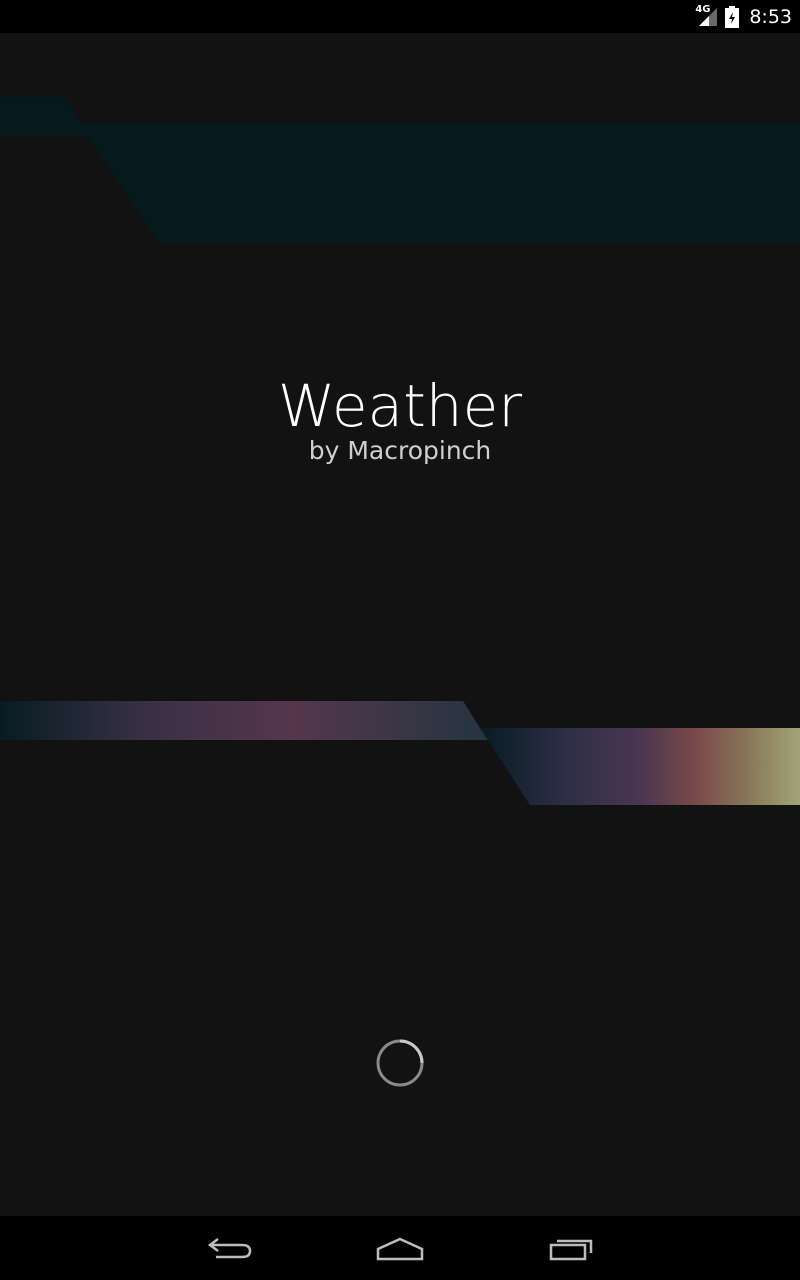 The image size is (800, 1280). I want to click on back-button, so click(230, 1248).